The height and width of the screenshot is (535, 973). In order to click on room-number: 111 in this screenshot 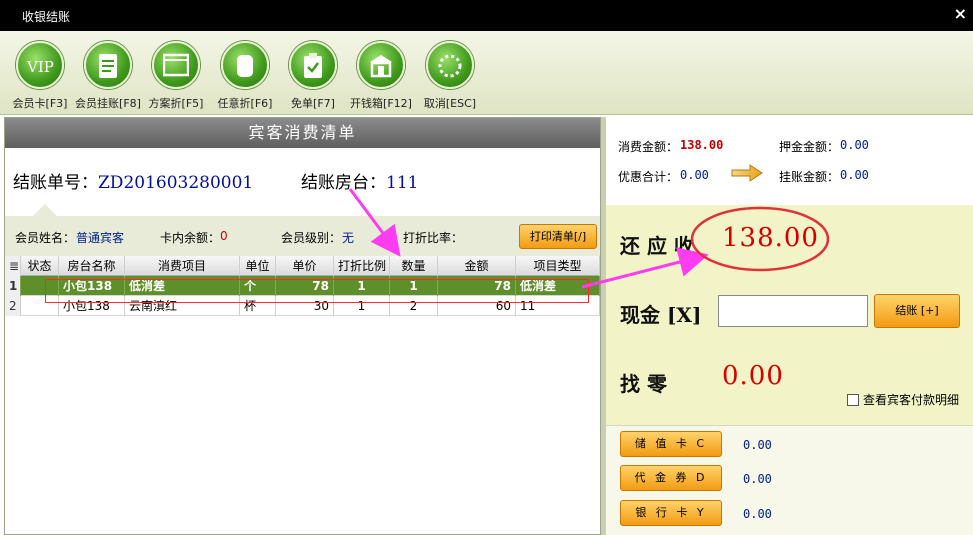, I will do `click(402, 183)`.